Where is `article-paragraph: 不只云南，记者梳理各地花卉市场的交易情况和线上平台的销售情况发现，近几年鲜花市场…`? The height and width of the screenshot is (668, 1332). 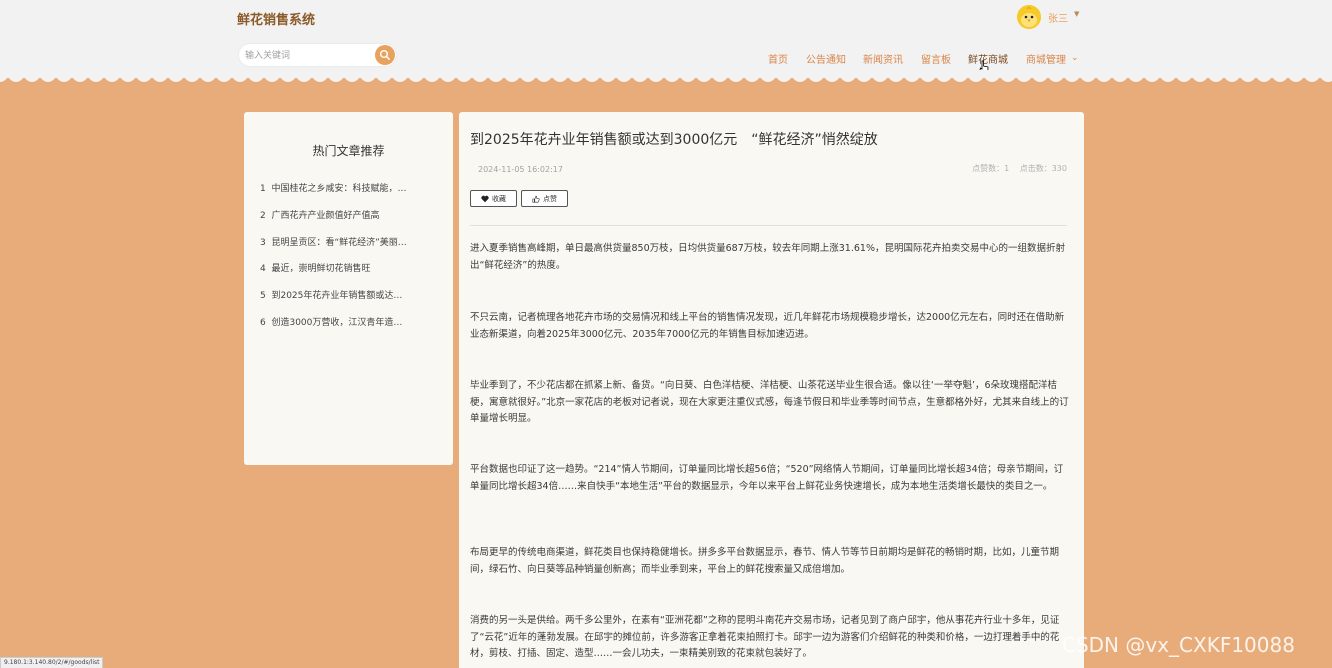 article-paragraph: 不只云南，记者梳理各地花卉市场的交易情况和线上平台的销售情况发现，近几年鲜花市场… is located at coordinates (767, 326).